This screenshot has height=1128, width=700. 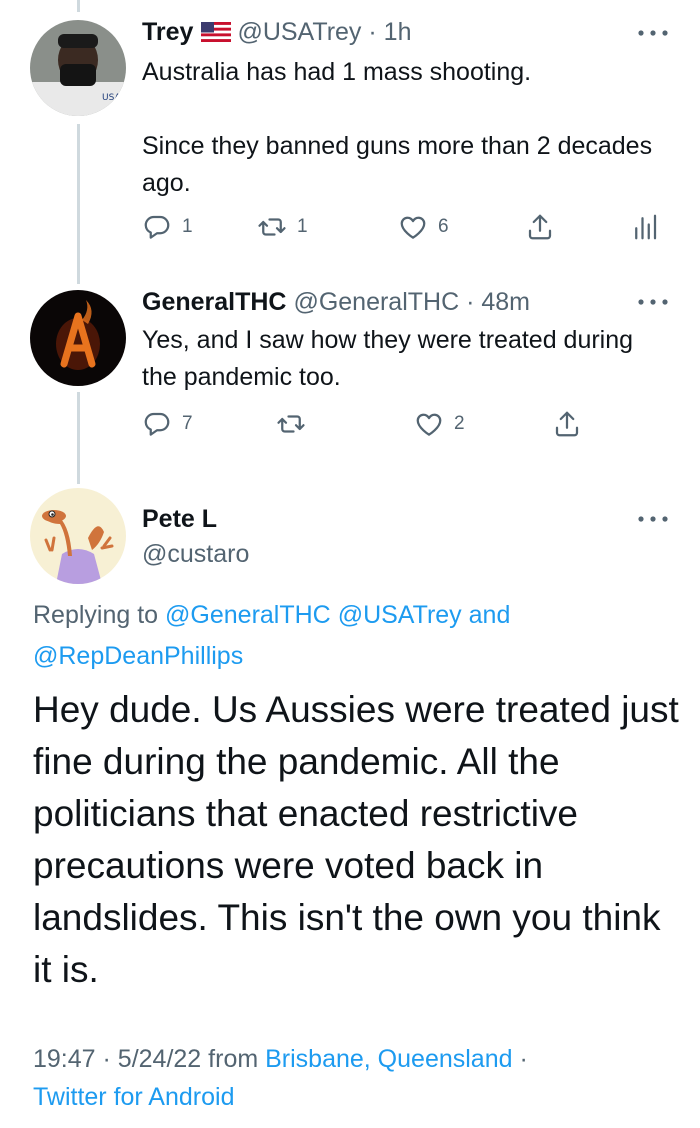 I want to click on client-link: Twitter for Android, so click(x=133, y=1097).